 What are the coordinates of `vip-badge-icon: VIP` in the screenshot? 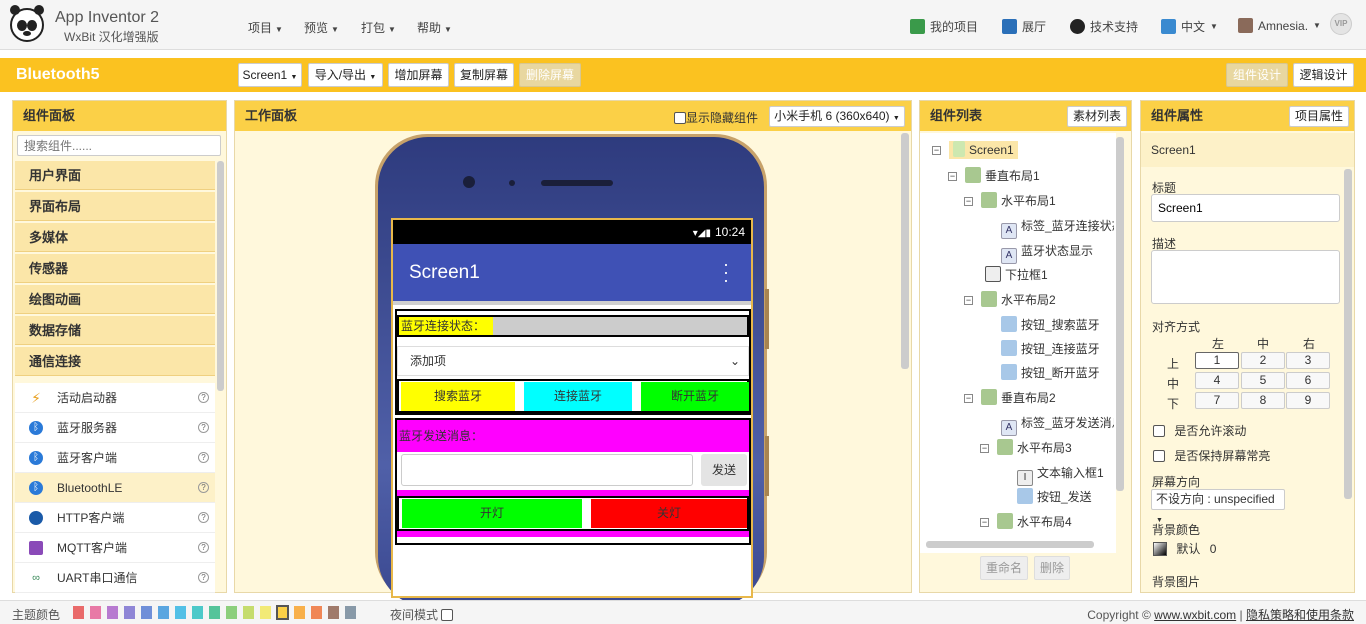 It's located at (1341, 24).